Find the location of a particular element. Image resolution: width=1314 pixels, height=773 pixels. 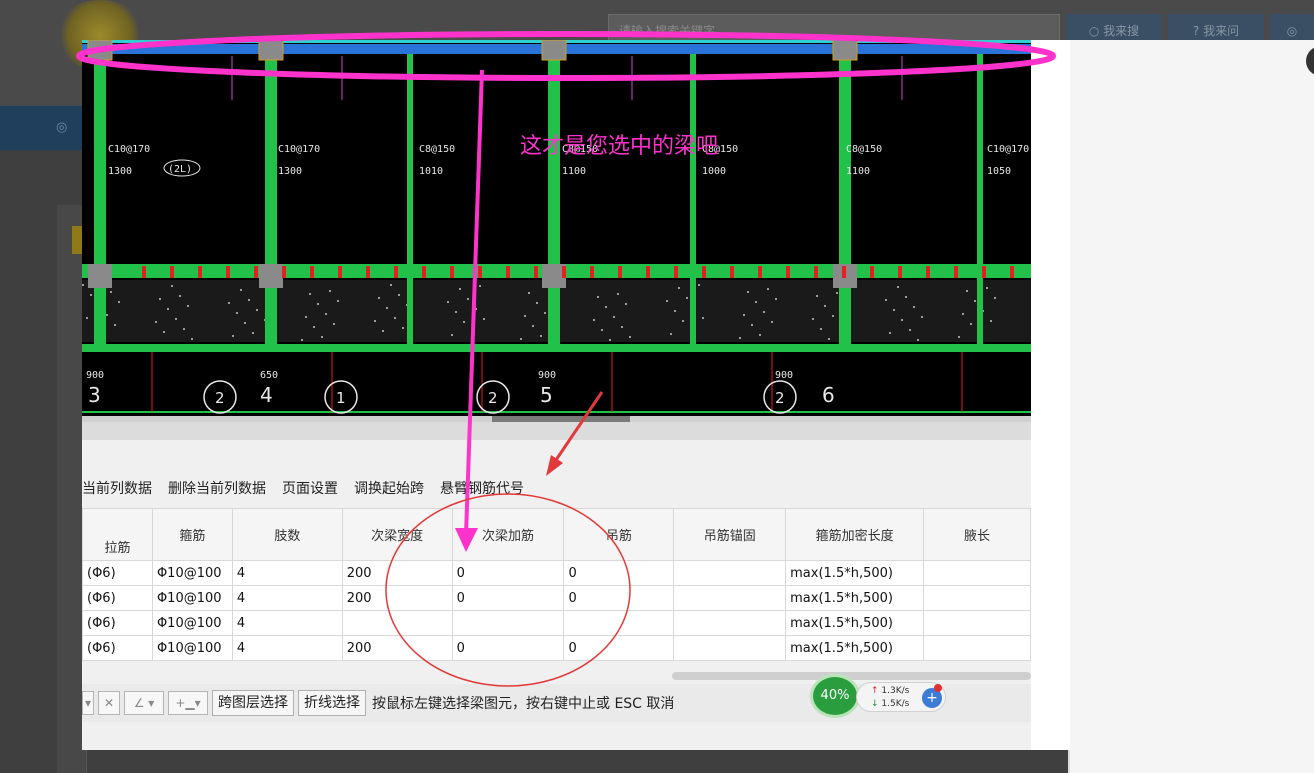

polyline-select-button: 折线选择 is located at coordinates (332, 703).